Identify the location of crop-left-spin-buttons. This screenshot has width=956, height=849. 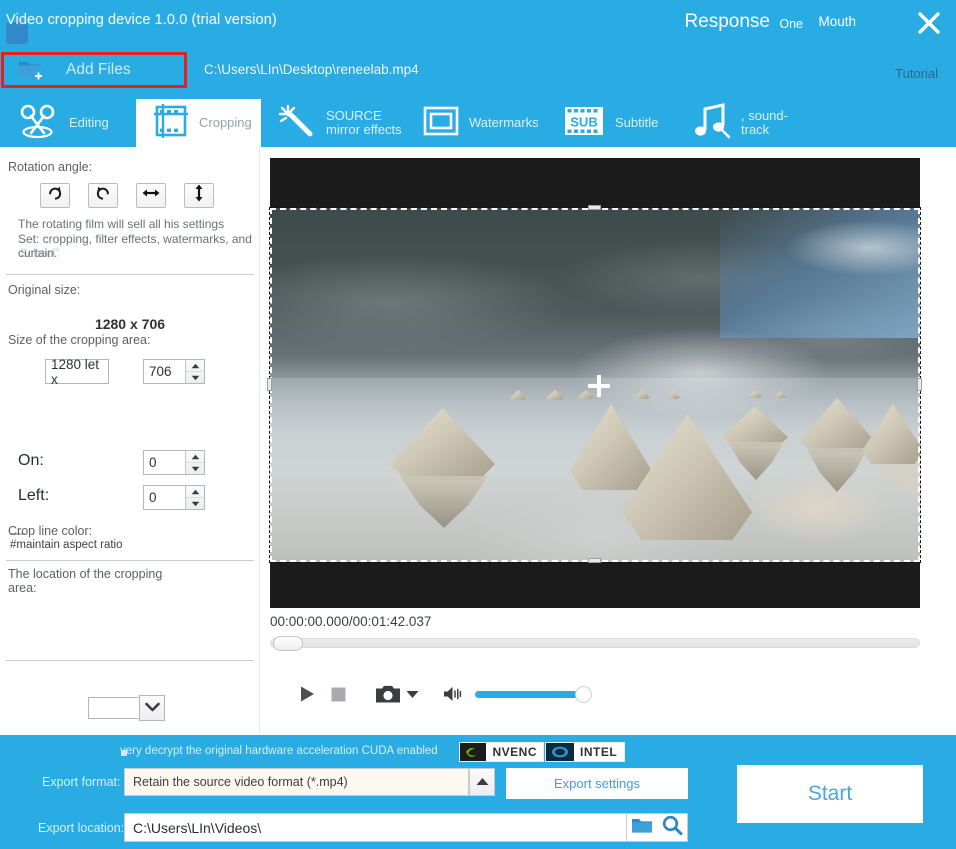
(194, 497).